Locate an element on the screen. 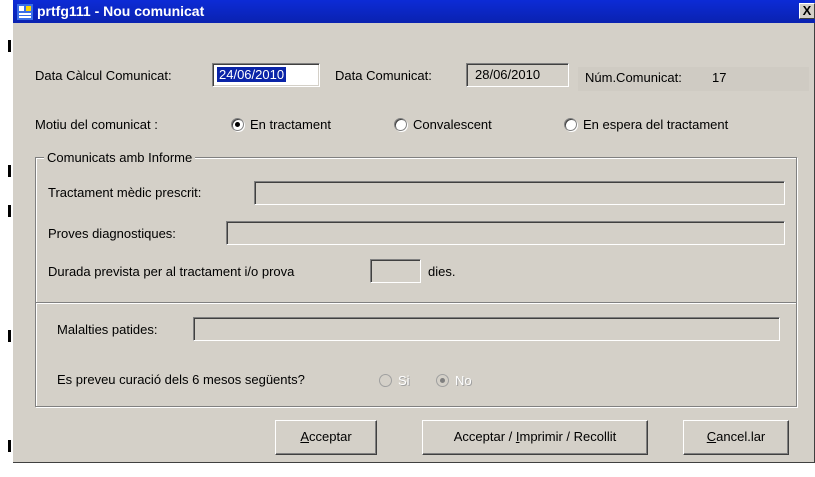  radio-en-espera-label: En espera del tractament is located at coordinates (655, 124).